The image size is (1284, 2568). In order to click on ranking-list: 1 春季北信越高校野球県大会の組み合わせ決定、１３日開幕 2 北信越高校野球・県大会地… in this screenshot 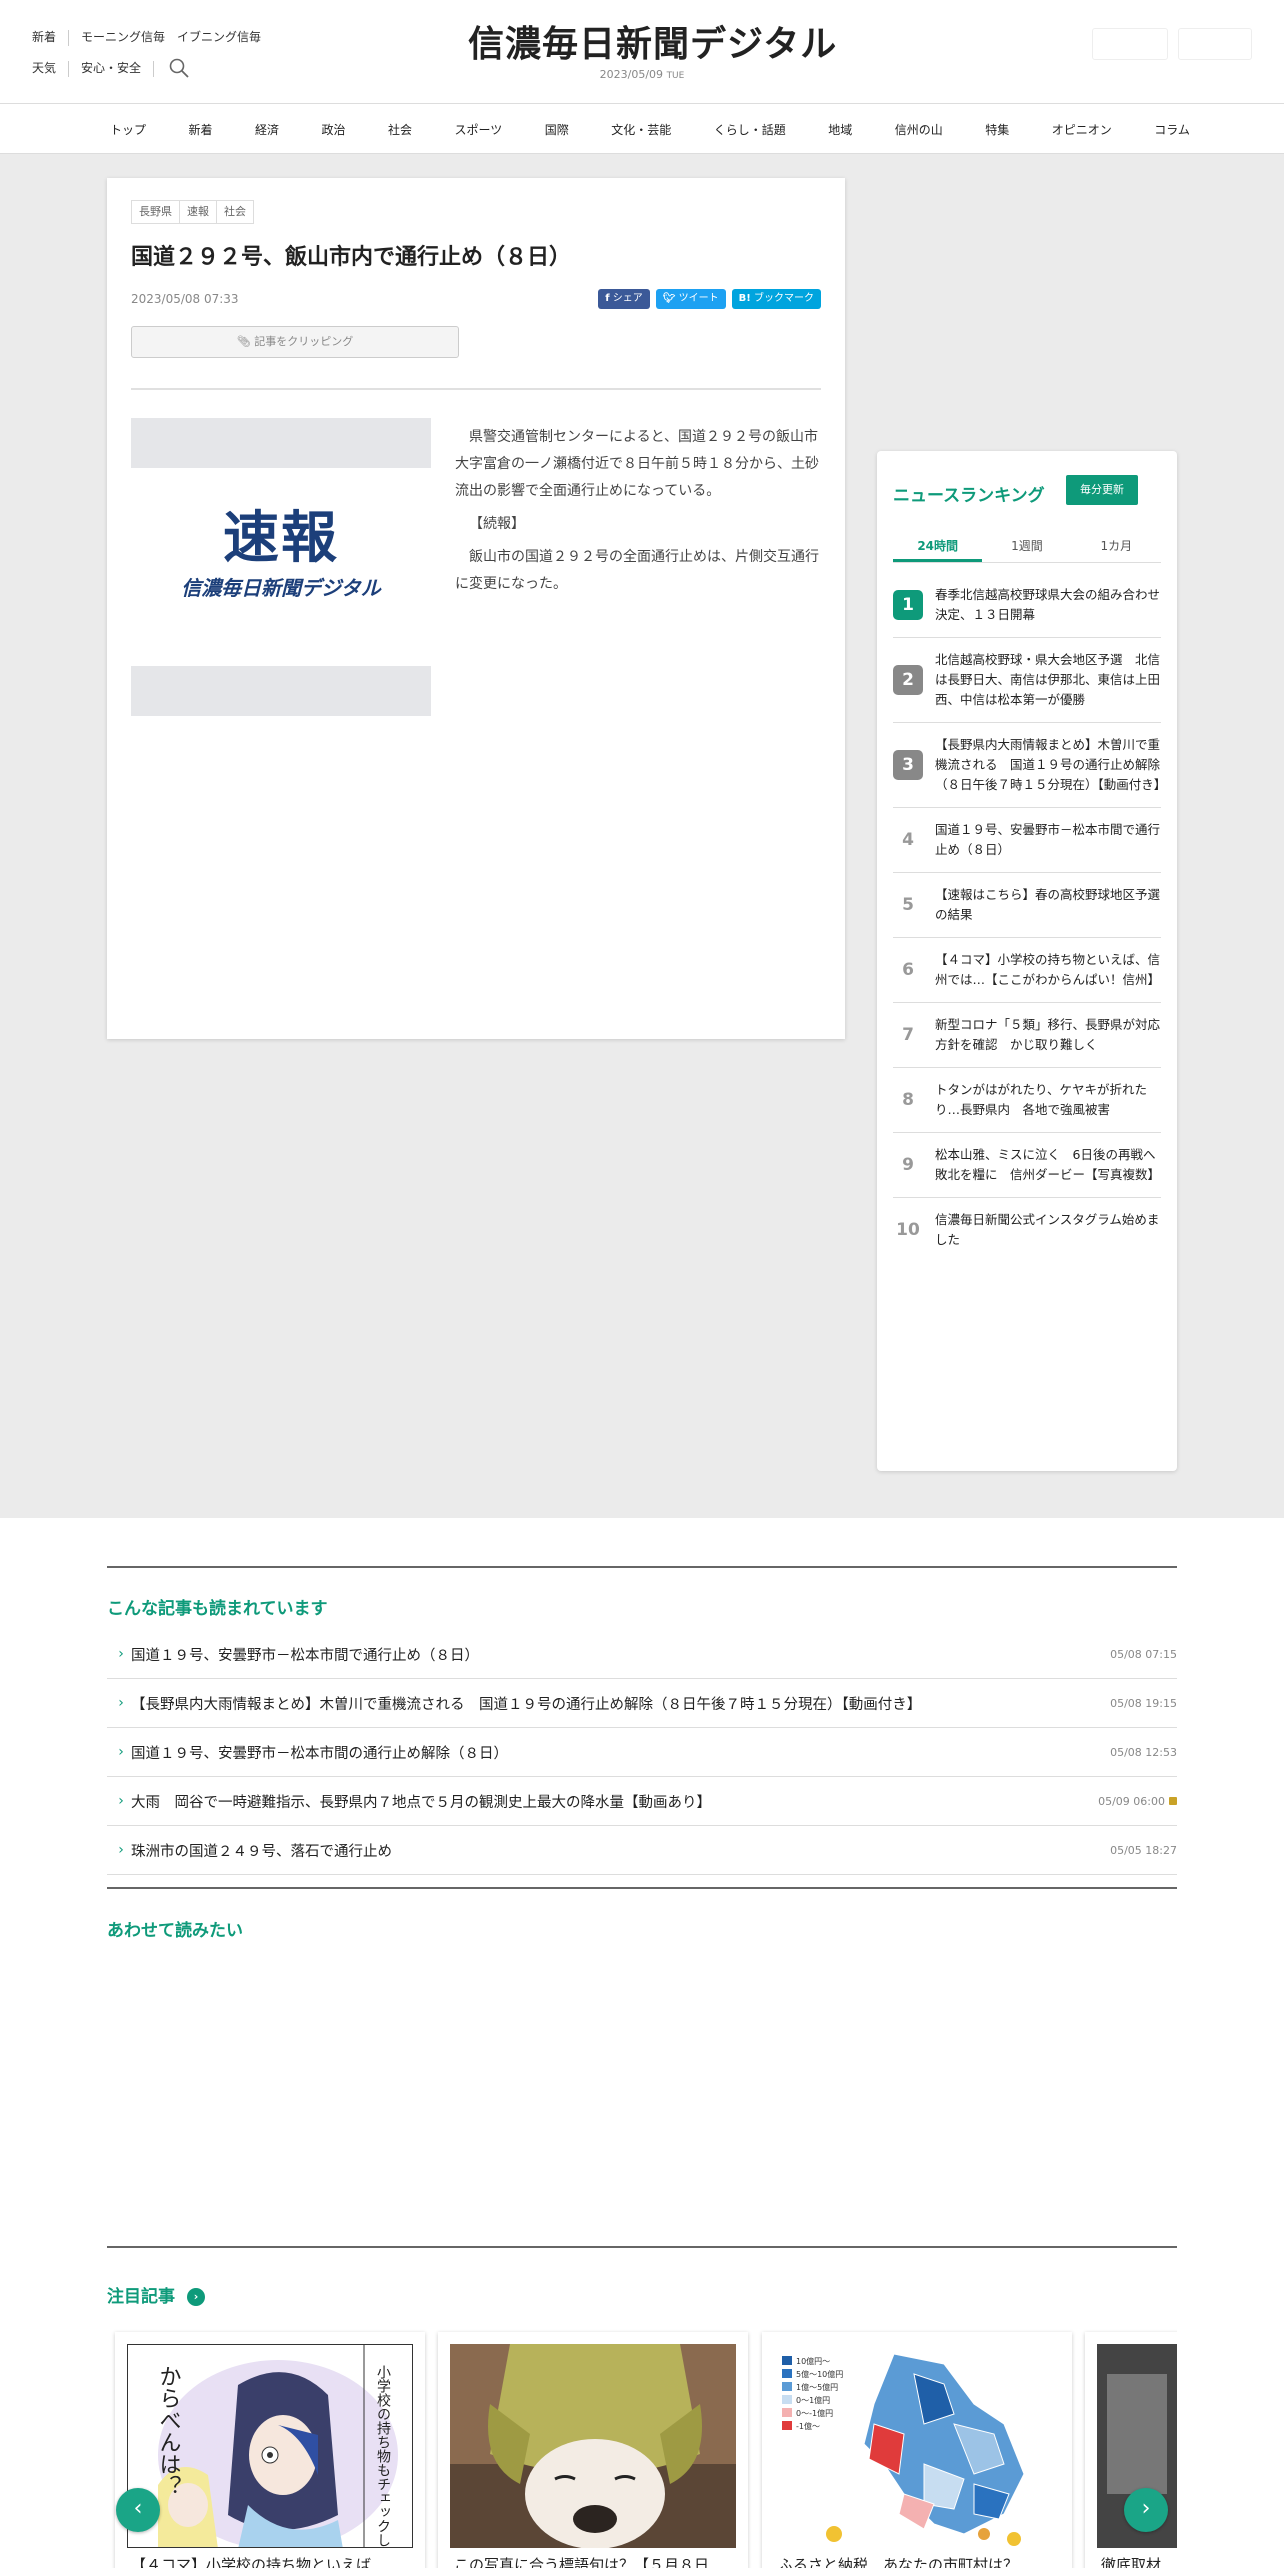, I will do `click(1029, 917)`.